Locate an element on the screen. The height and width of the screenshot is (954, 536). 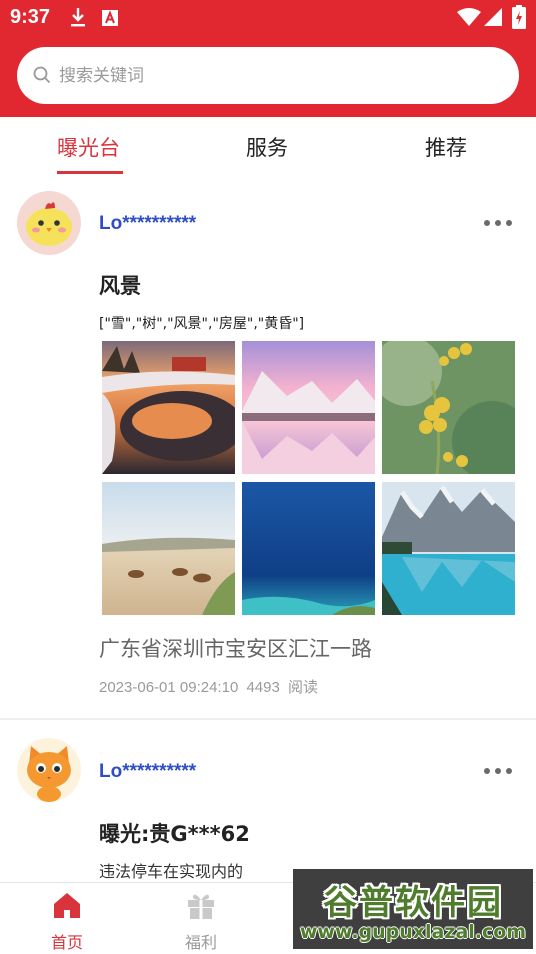
tab-recommend: 推荐 is located at coordinates (446, 147).